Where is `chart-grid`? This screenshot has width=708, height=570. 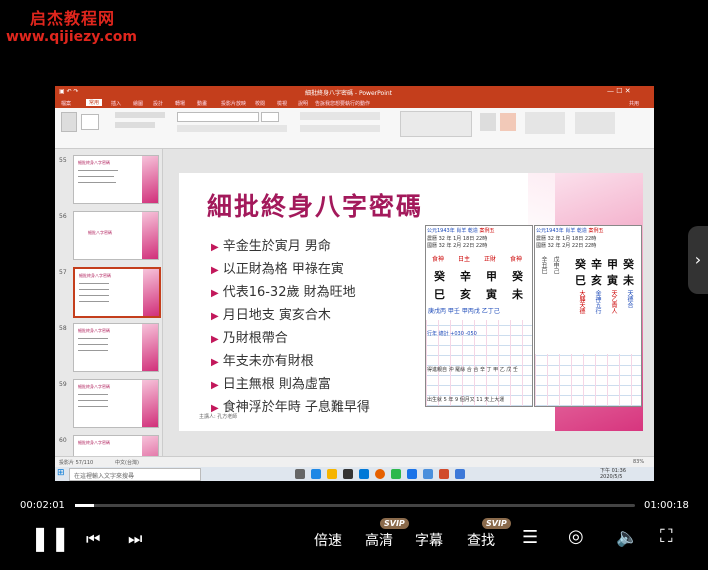 chart-grid is located at coordinates (588, 380).